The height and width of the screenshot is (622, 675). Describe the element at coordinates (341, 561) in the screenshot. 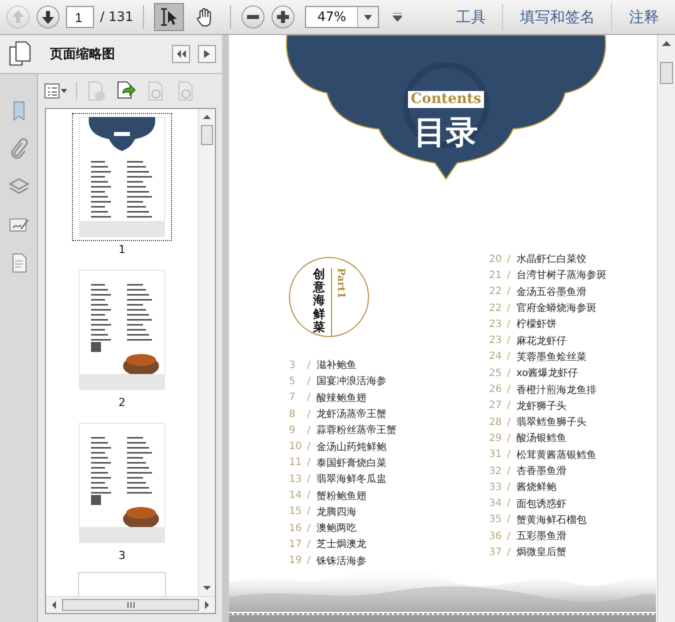

I see `dish-title: 铢铢活海参` at that location.